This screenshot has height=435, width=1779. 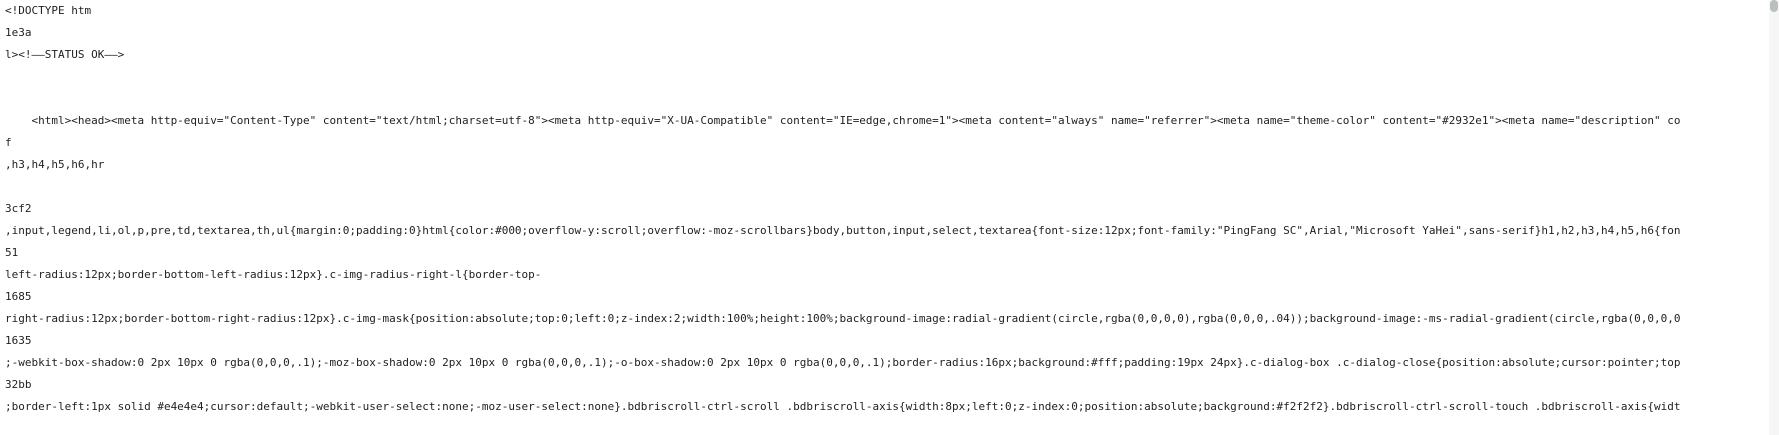 I want to click on source-line: 1635, so click(x=18, y=340).